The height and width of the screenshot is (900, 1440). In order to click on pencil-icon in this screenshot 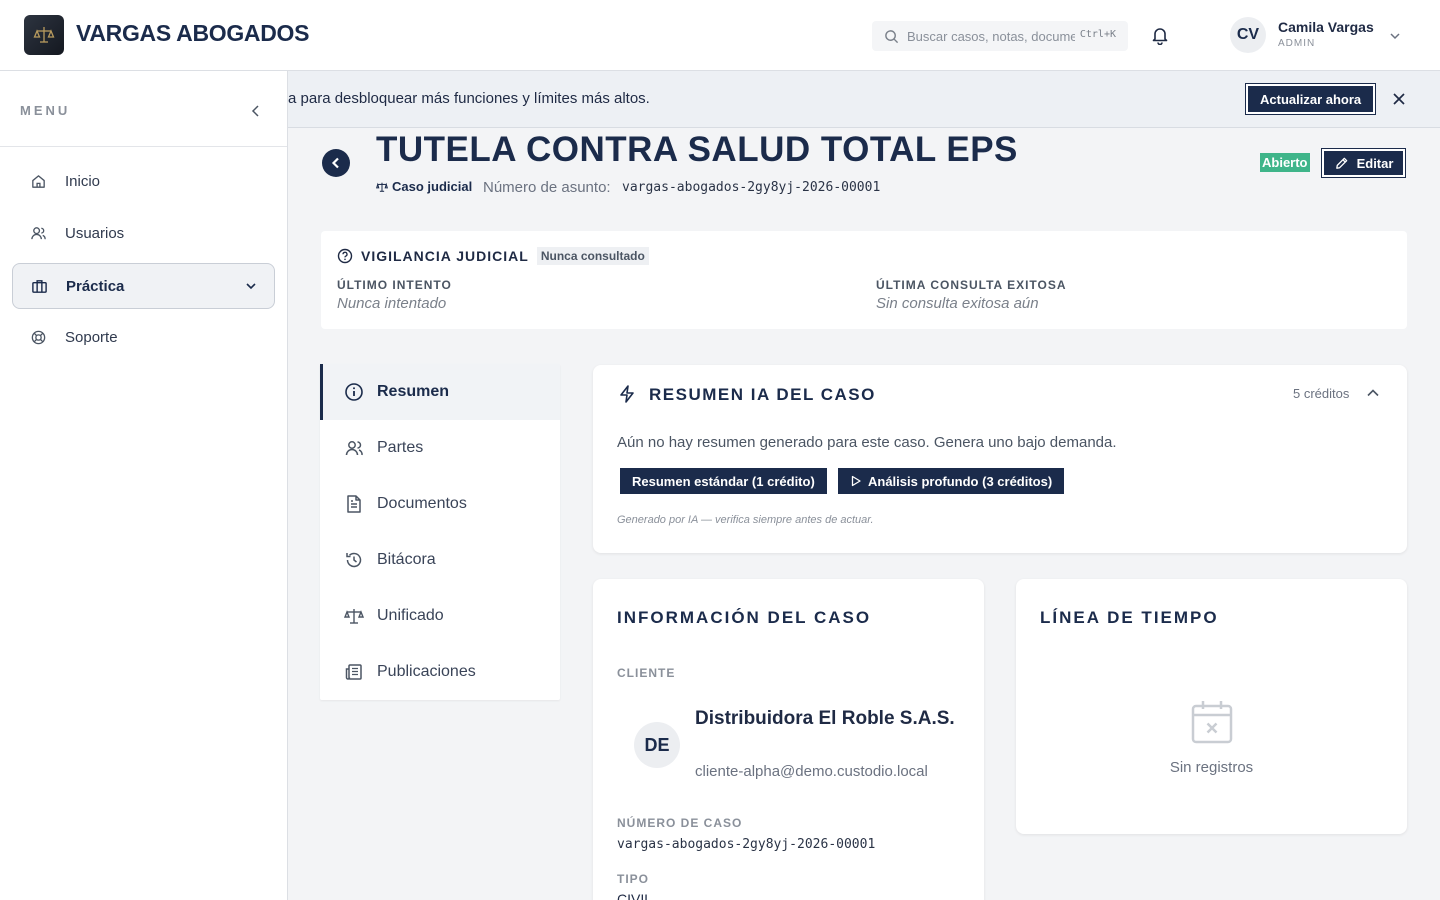, I will do `click(1341, 163)`.